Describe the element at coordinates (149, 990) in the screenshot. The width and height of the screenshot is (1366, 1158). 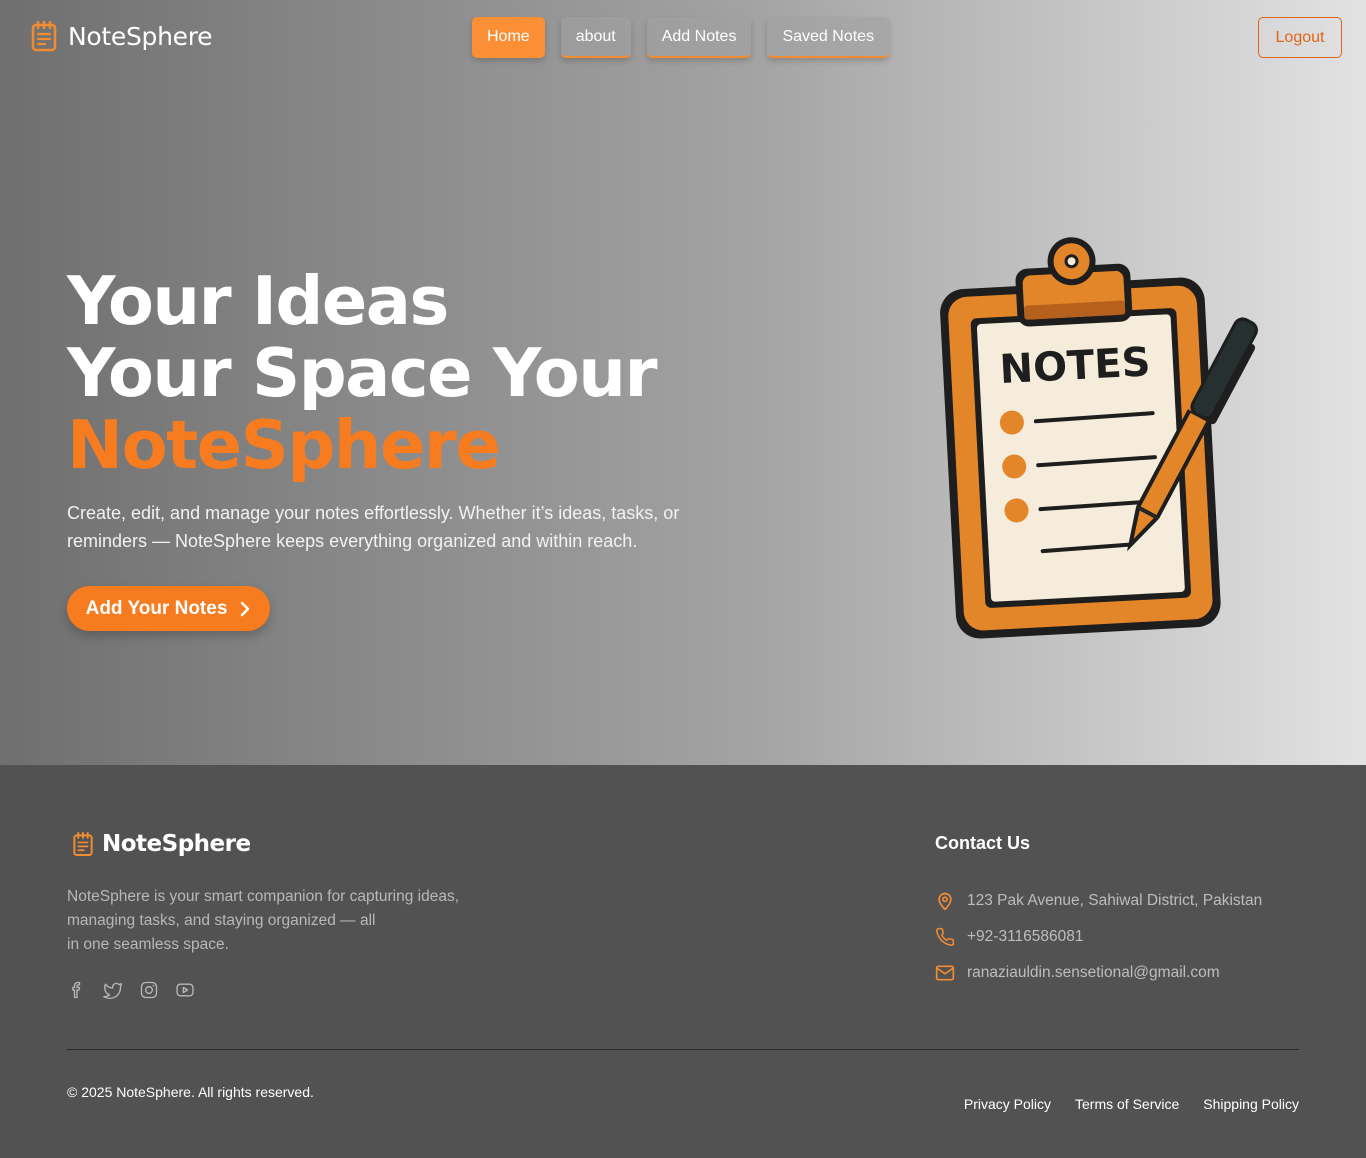
I see `instagram-icon` at that location.